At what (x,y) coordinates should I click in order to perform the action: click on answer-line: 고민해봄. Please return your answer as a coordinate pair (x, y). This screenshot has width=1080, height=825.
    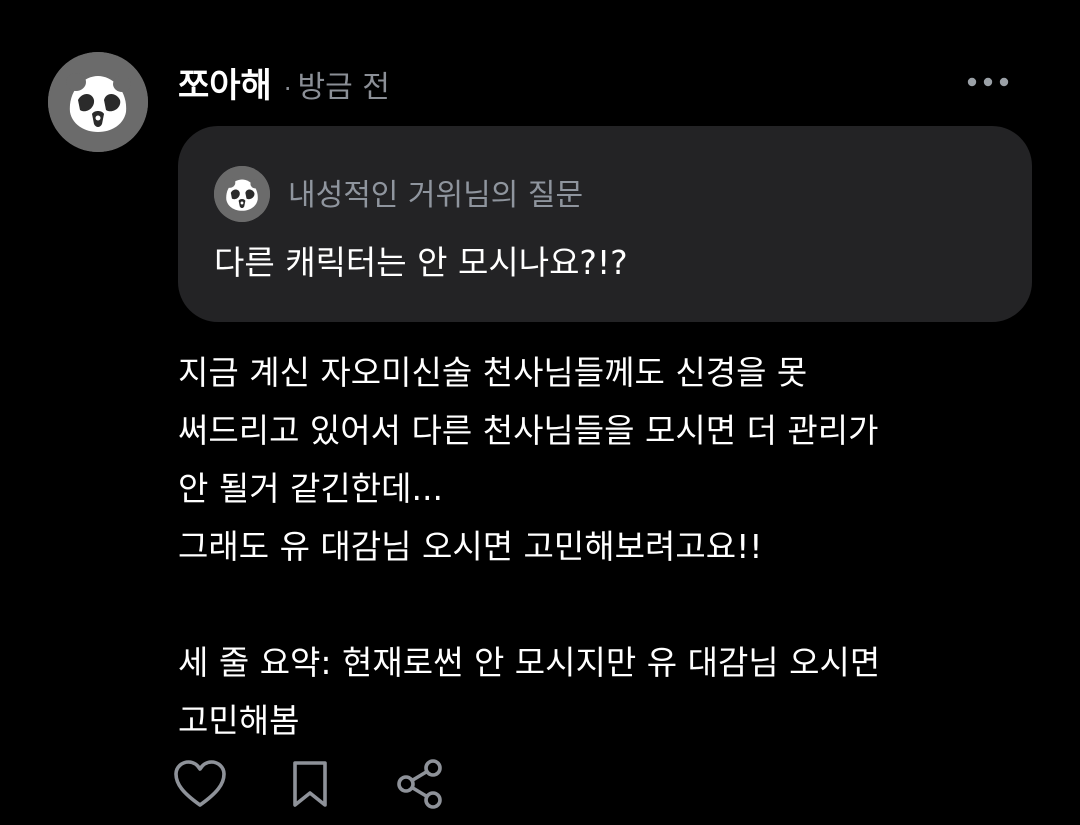
    Looking at the image, I should click on (239, 720).